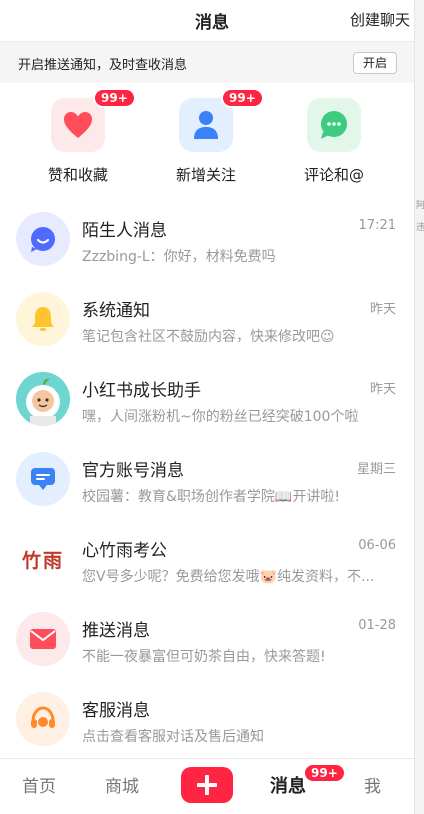  What do you see at coordinates (43, 479) in the screenshot?
I see `message-box-icon` at bounding box center [43, 479].